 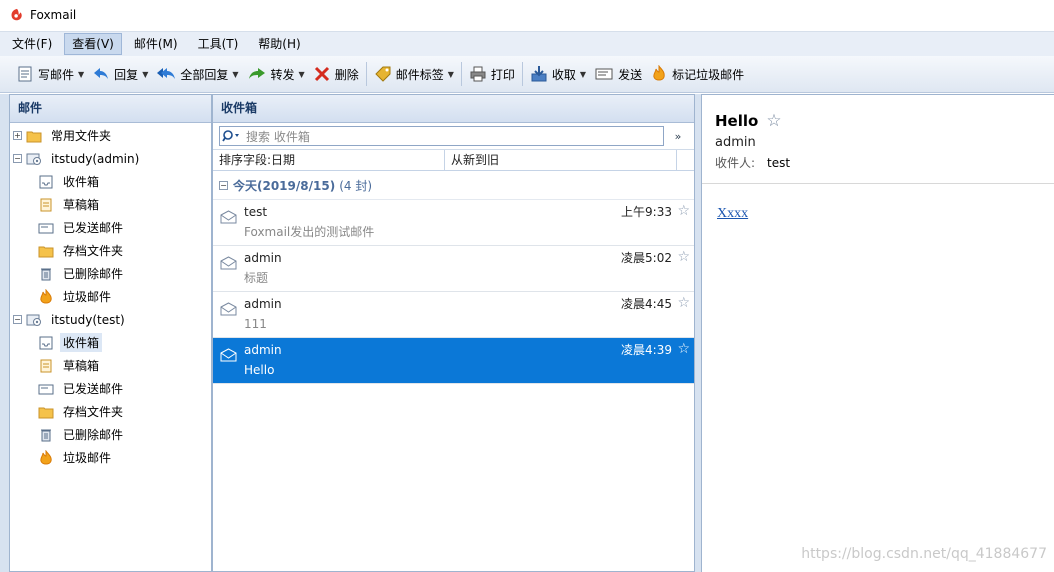 What do you see at coordinates (329, 160) in the screenshot?
I see `sort-field-column: 排序字段:日期` at bounding box center [329, 160].